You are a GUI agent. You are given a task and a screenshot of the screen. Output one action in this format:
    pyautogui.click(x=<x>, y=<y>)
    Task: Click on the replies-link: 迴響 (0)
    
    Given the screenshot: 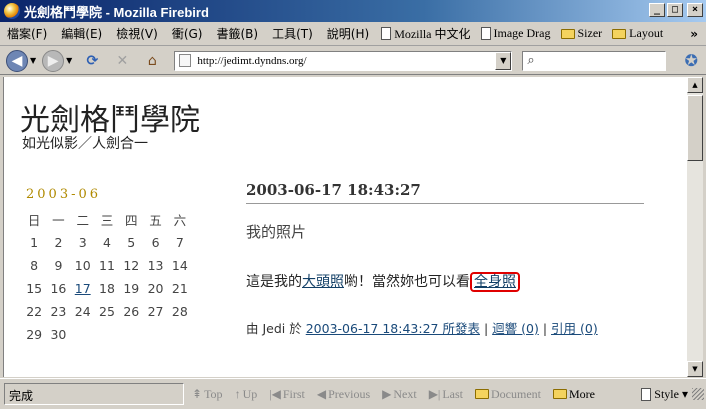 What is the action you would take?
    pyautogui.click(x=515, y=328)
    